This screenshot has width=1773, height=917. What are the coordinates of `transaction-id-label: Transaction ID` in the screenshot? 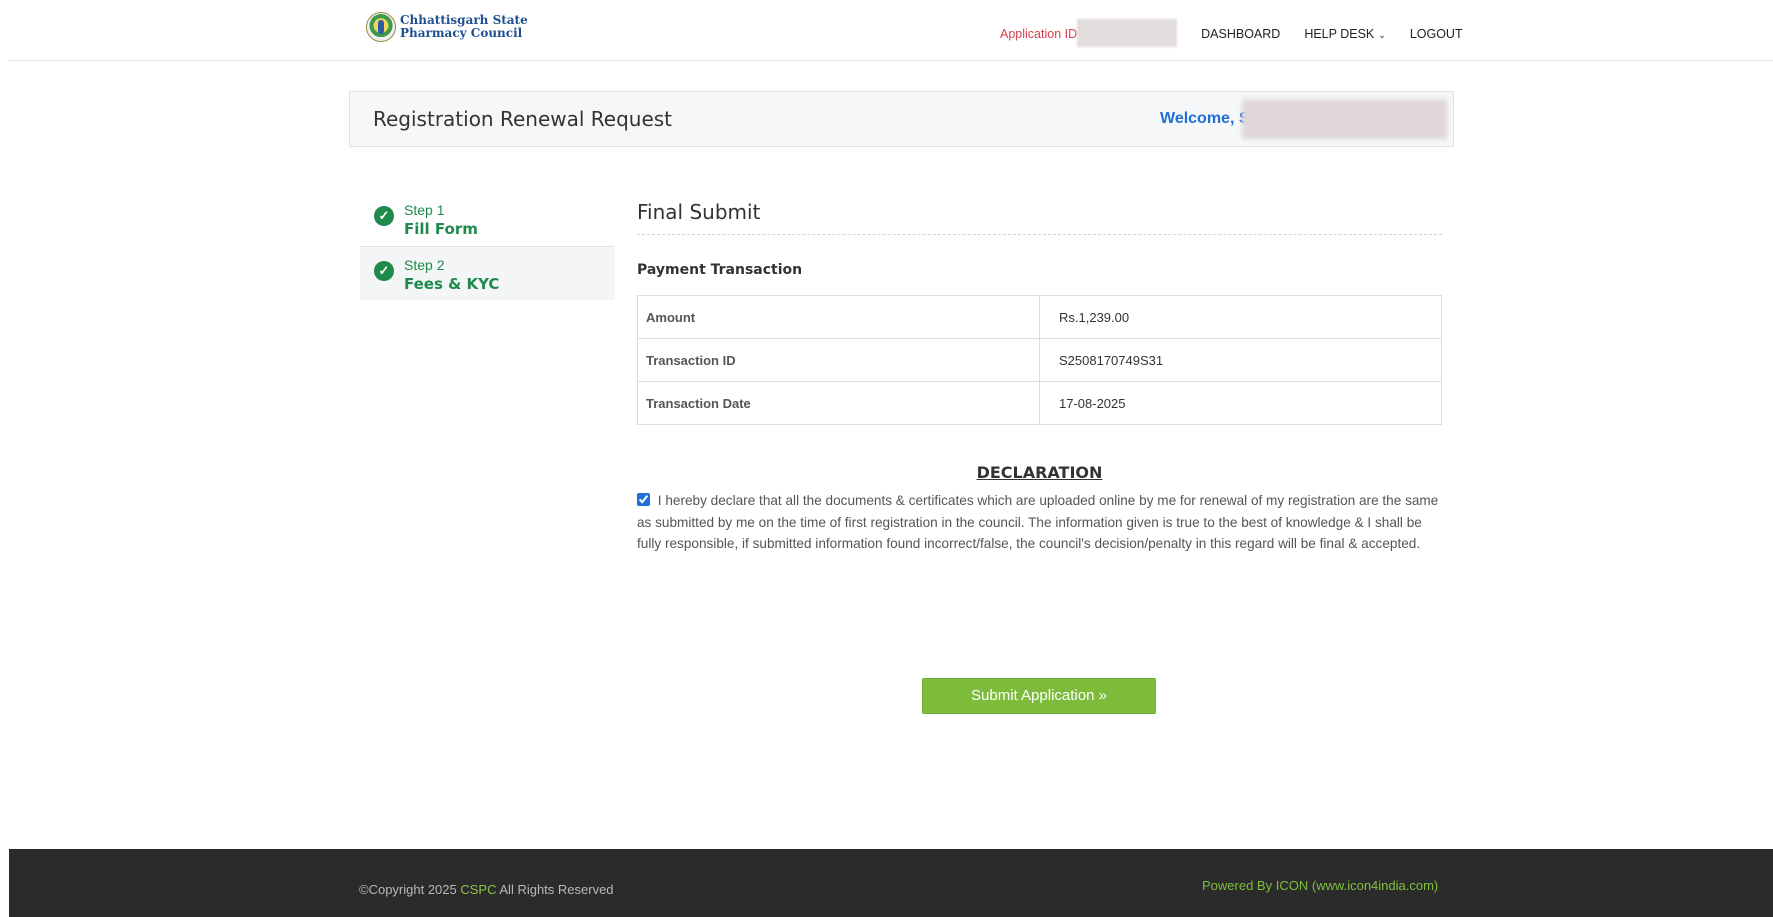 It's located at (838, 360).